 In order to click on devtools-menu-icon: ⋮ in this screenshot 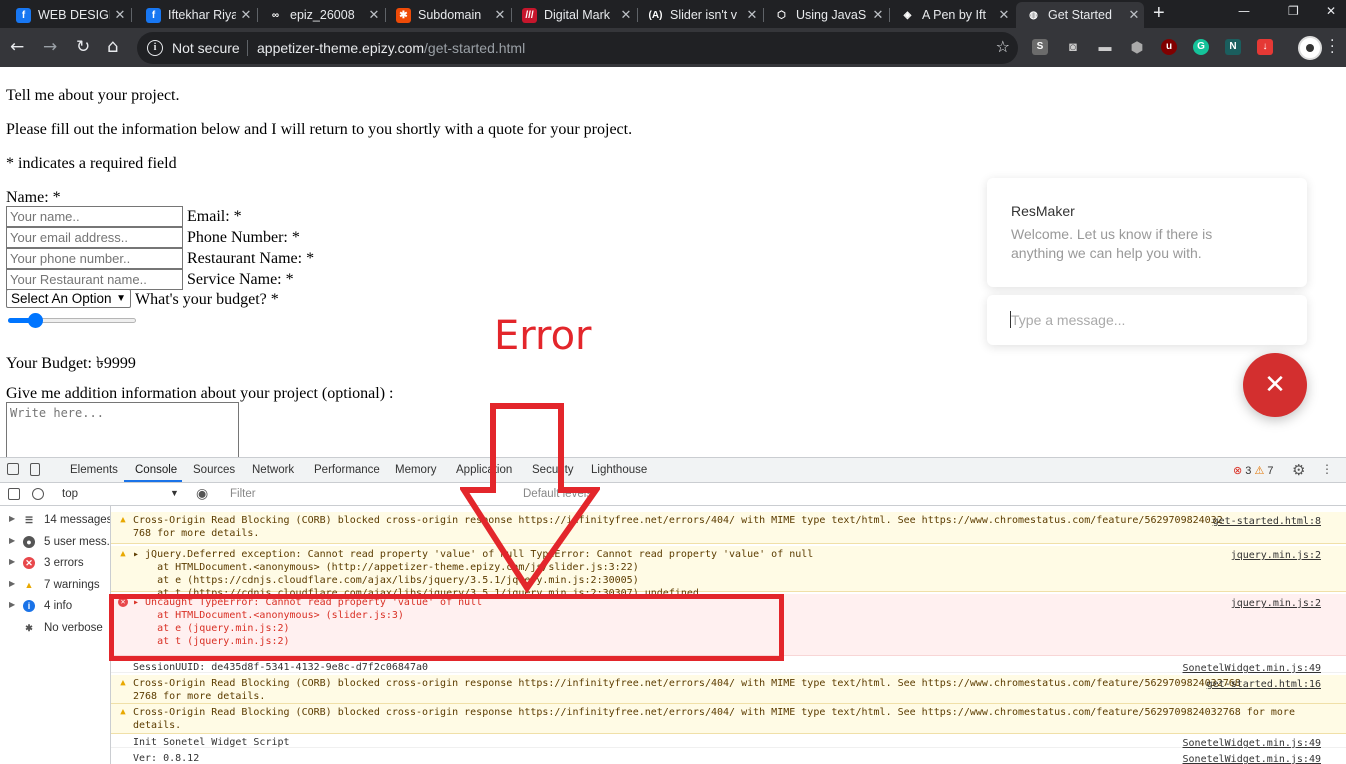, I will do `click(1327, 469)`.